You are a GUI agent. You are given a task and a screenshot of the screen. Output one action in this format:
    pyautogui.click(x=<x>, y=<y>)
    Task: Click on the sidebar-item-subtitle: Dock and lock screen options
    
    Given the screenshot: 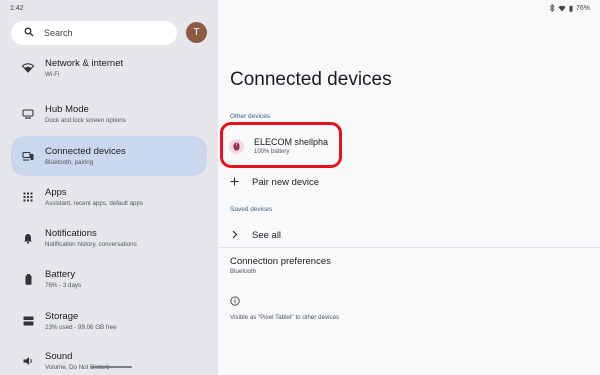 What is the action you would take?
    pyautogui.click(x=85, y=120)
    